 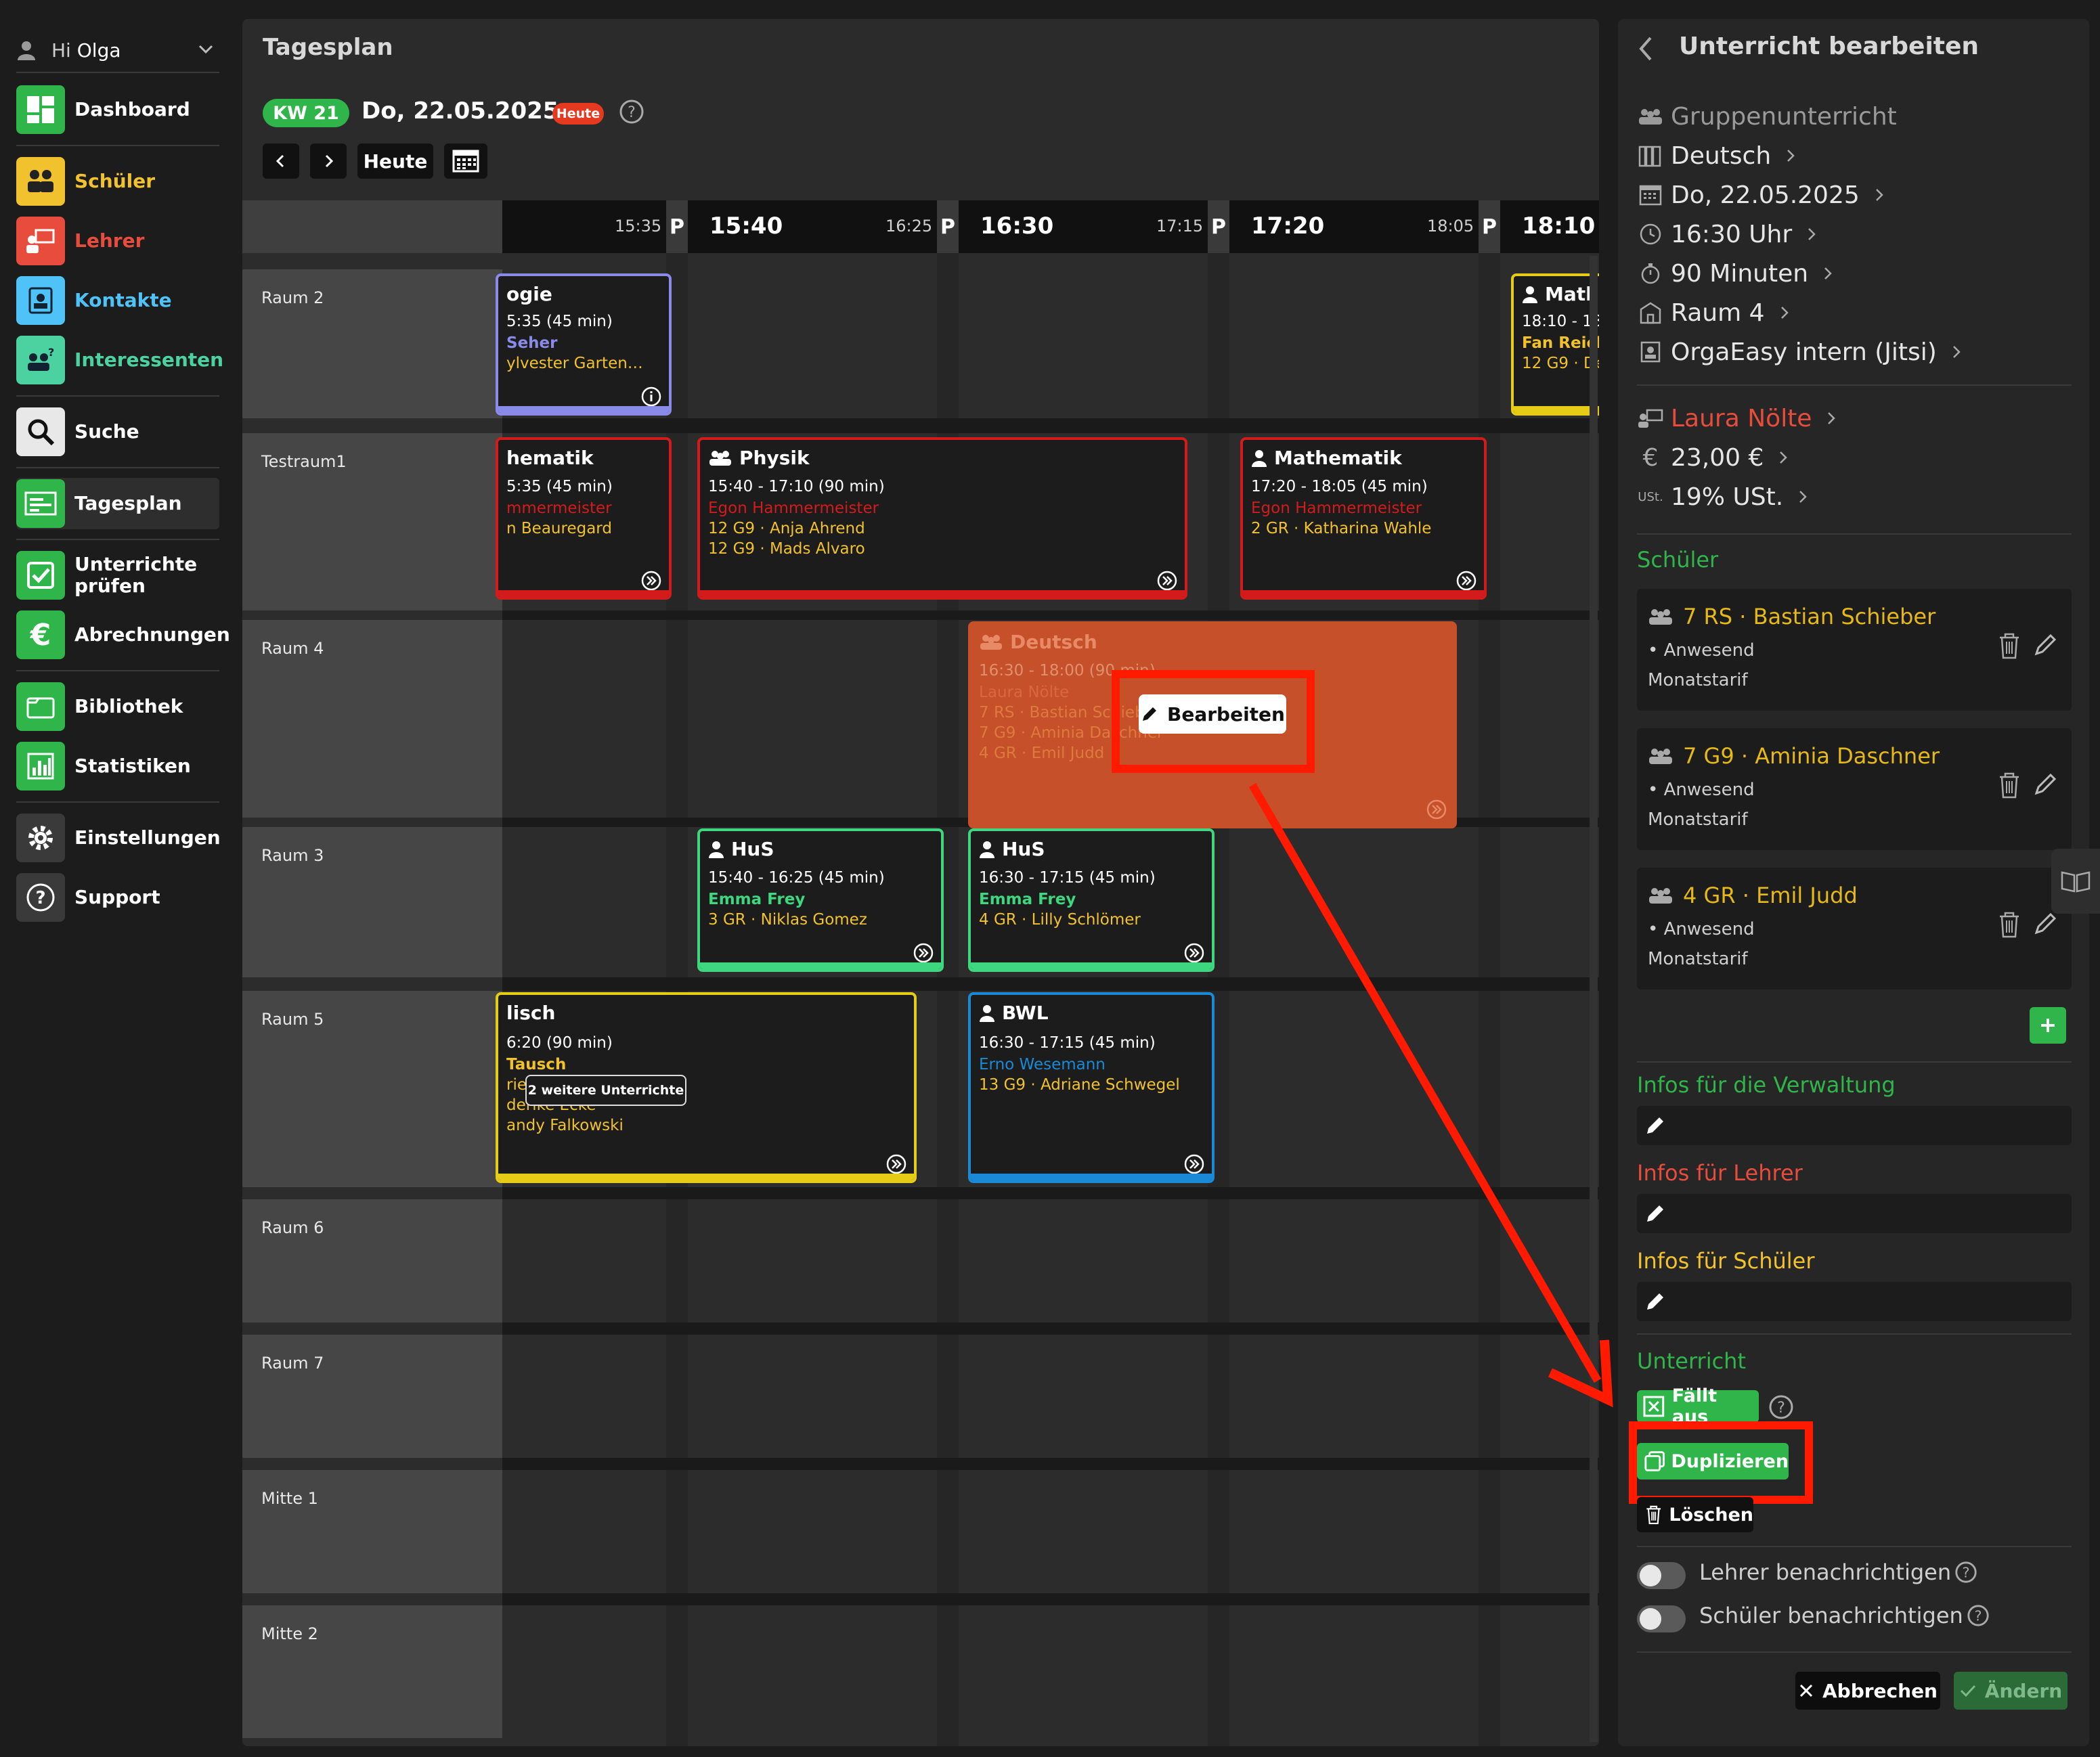 What do you see at coordinates (117, 110) in the screenshot?
I see `nav-dashboard: Dashboard` at bounding box center [117, 110].